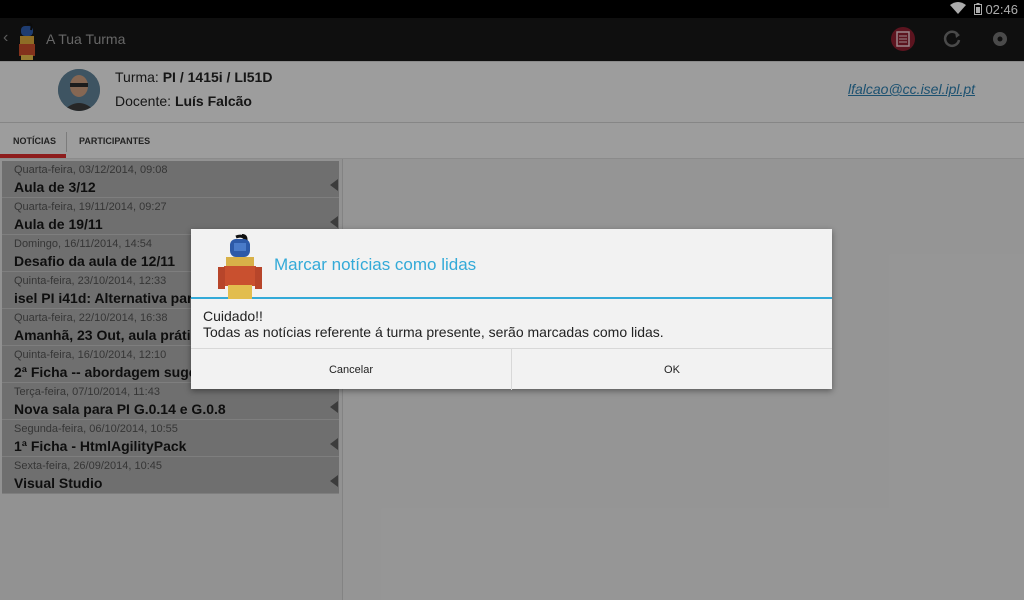  I want to click on dialog-title: Marcar notícias como lidas, so click(375, 264).